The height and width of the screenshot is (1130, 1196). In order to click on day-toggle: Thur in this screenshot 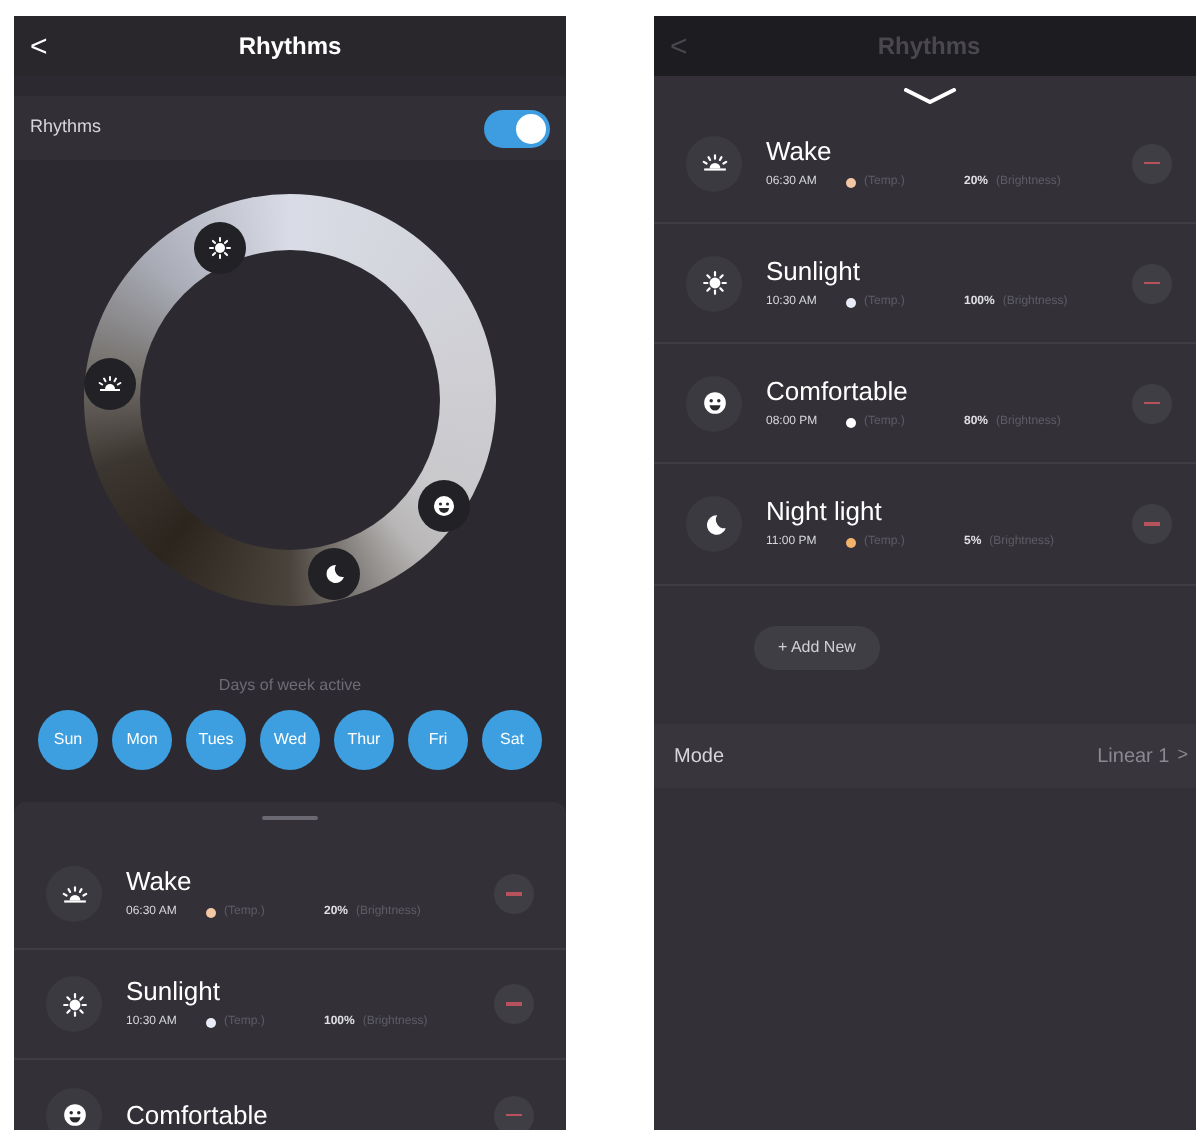, I will do `click(364, 740)`.